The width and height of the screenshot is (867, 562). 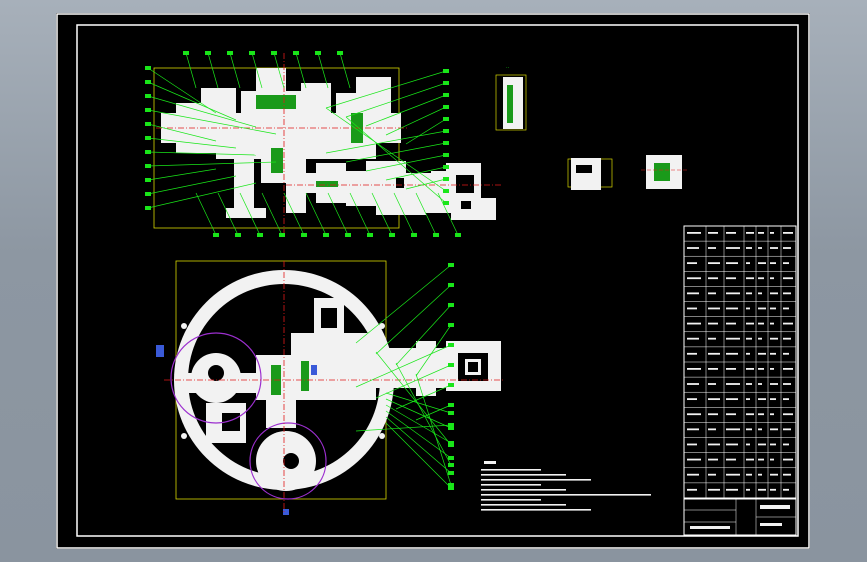 What do you see at coordinates (566, 486) in the screenshot?
I see `technical-notes` at bounding box center [566, 486].